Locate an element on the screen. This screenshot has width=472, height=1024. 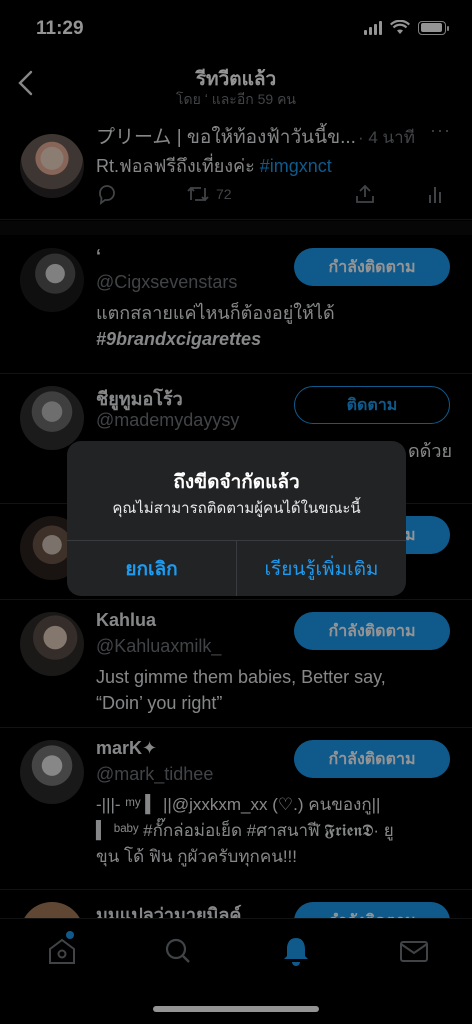
cancel-button: ยกเลิก is located at coordinates (151, 568).